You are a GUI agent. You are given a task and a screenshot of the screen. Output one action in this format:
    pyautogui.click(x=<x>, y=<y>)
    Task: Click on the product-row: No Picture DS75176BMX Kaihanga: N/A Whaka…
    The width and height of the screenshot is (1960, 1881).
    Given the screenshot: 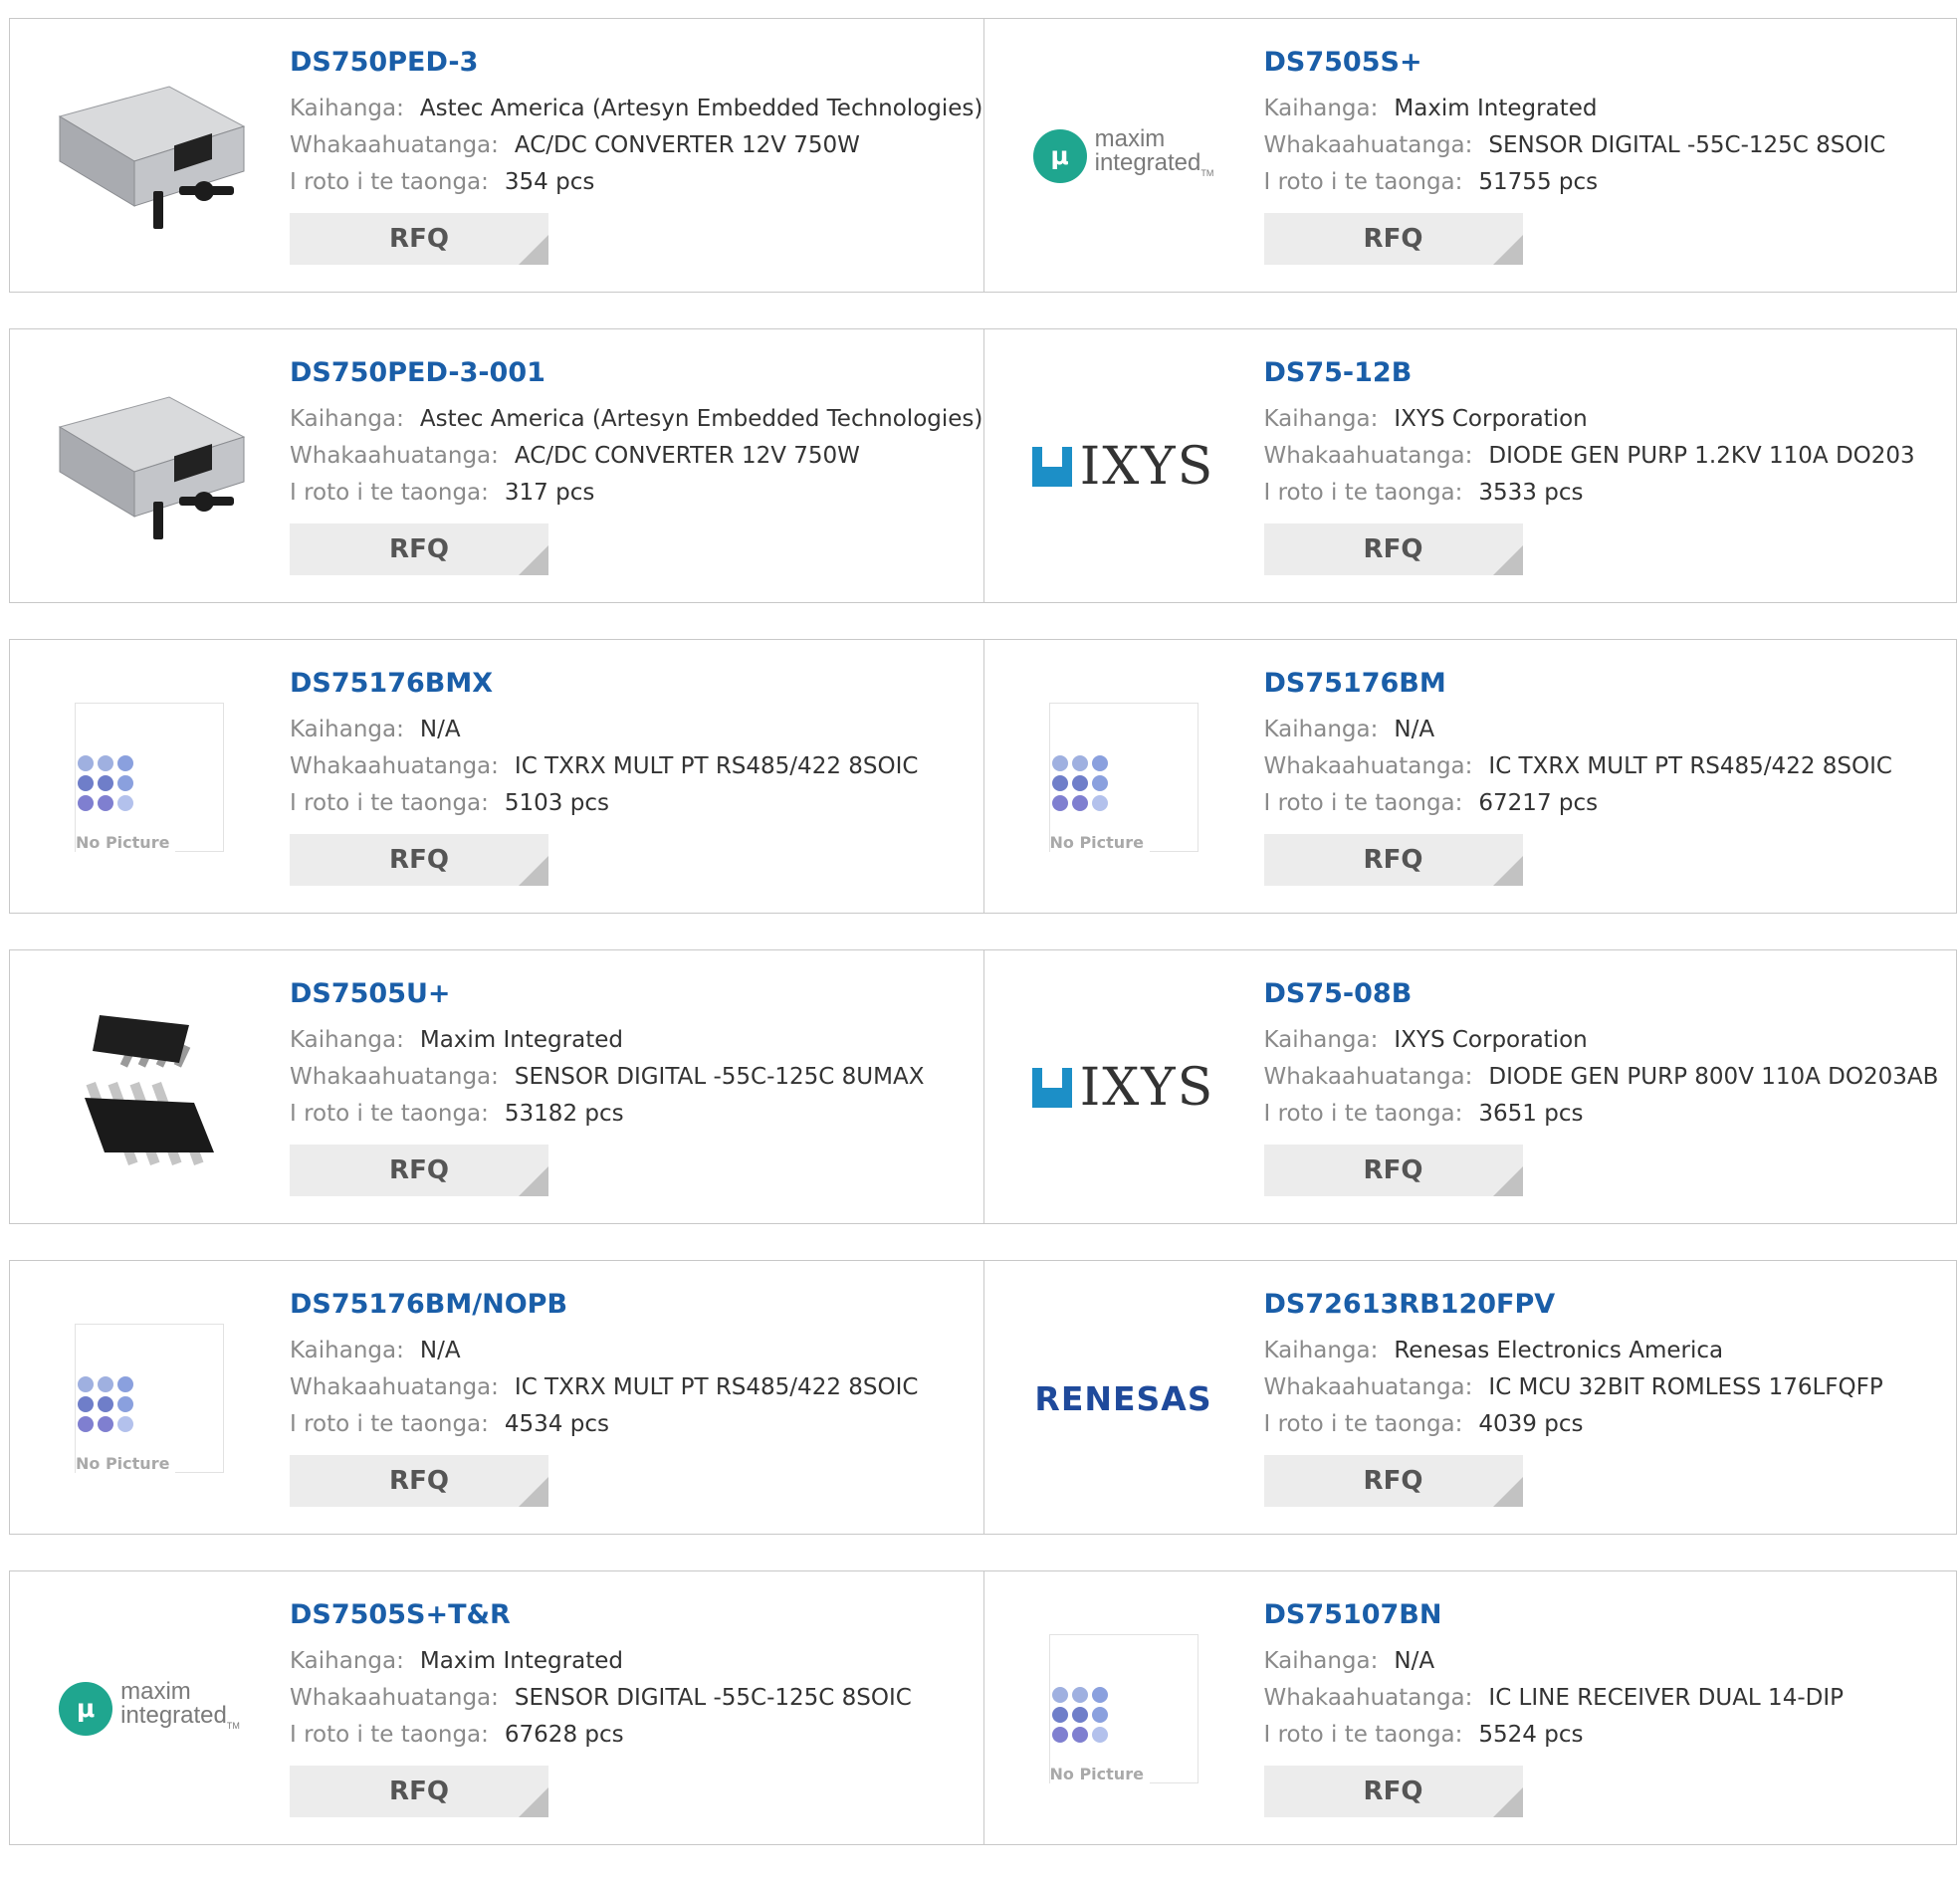 What is the action you would take?
    pyautogui.click(x=983, y=776)
    